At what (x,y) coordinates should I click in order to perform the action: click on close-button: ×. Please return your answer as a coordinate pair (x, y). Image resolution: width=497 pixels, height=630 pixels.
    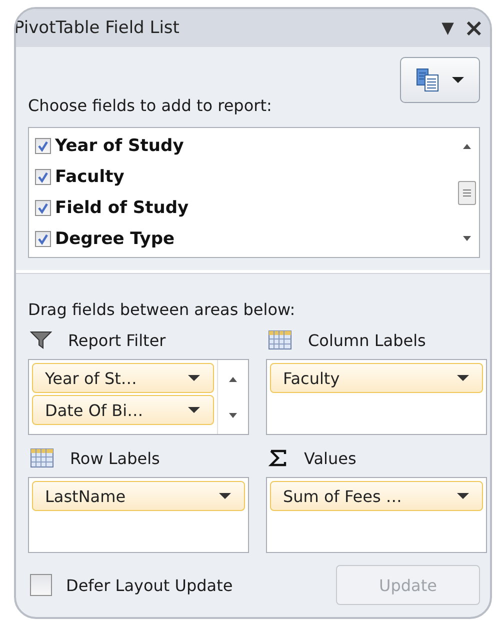
    Looking at the image, I should click on (474, 28).